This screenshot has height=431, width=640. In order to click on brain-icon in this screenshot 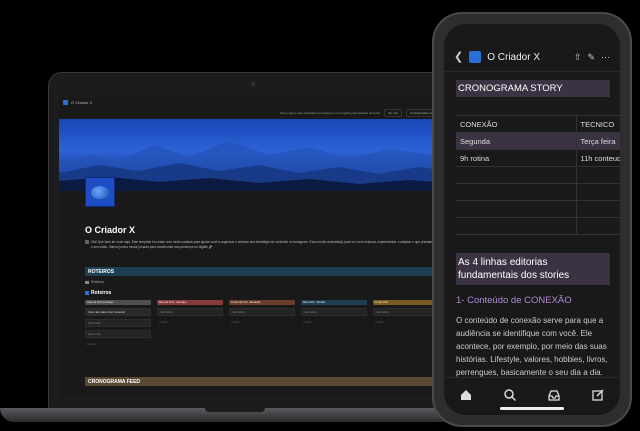, I will do `click(100, 192)`.